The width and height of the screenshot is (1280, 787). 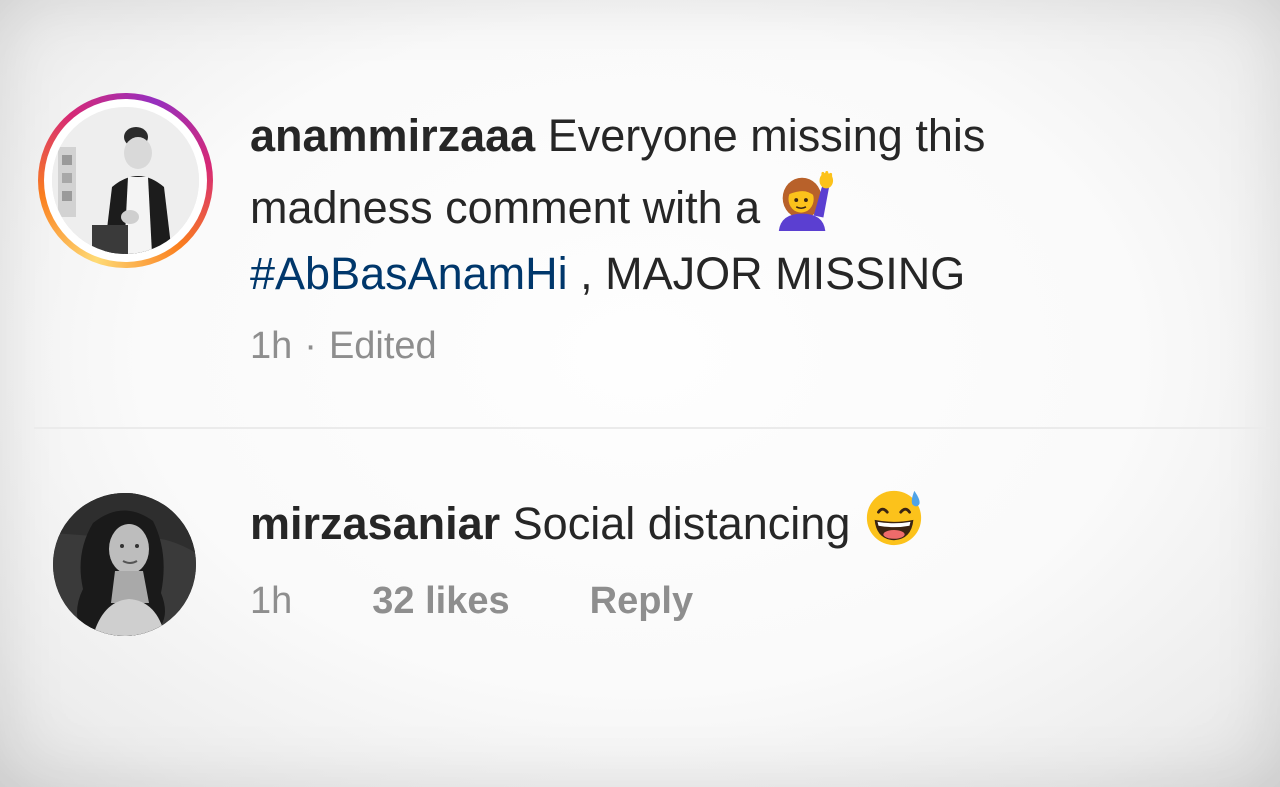 I want to click on edited-label: Edited, so click(x=382, y=346).